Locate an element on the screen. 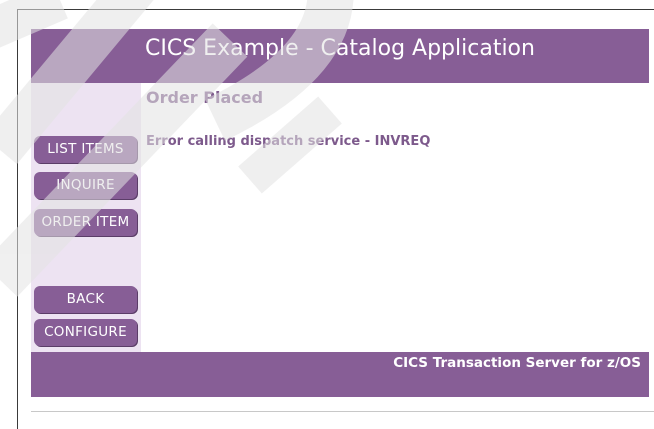 This screenshot has width=654, height=429. inquire-button: INQUIRE is located at coordinates (85, 185).